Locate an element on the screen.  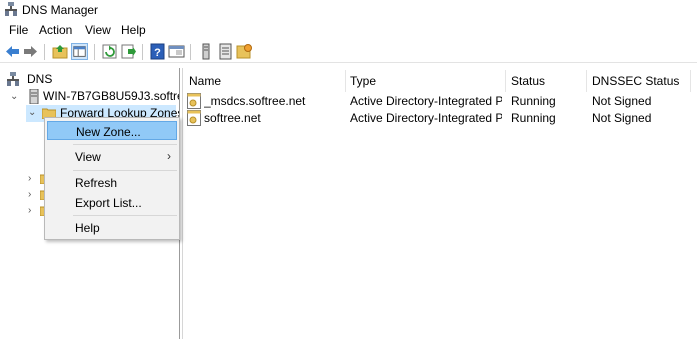
help-icon: ? is located at coordinates (157, 51).